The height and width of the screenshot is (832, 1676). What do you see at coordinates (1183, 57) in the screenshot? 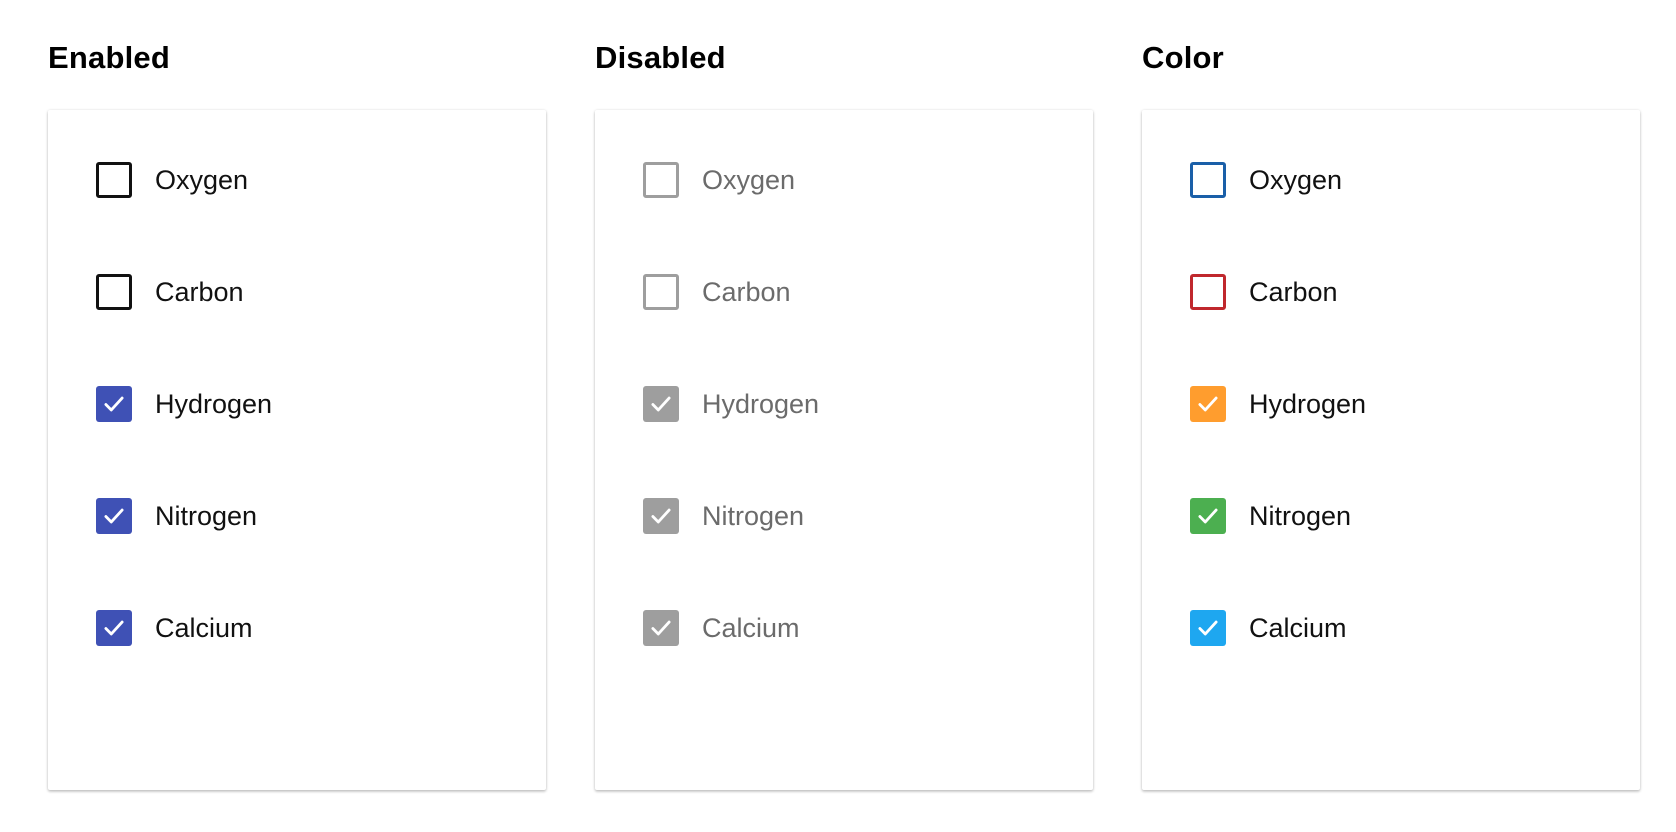
I see `section-title: Color` at bounding box center [1183, 57].